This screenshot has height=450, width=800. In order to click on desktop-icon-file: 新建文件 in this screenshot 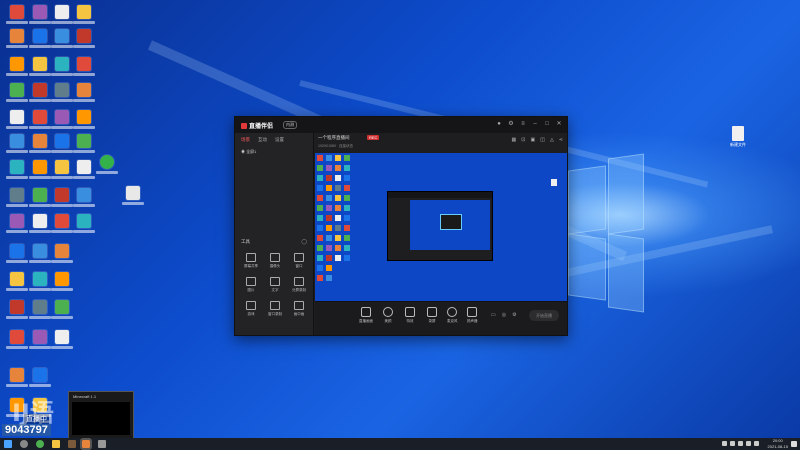, I will do `click(738, 137)`.